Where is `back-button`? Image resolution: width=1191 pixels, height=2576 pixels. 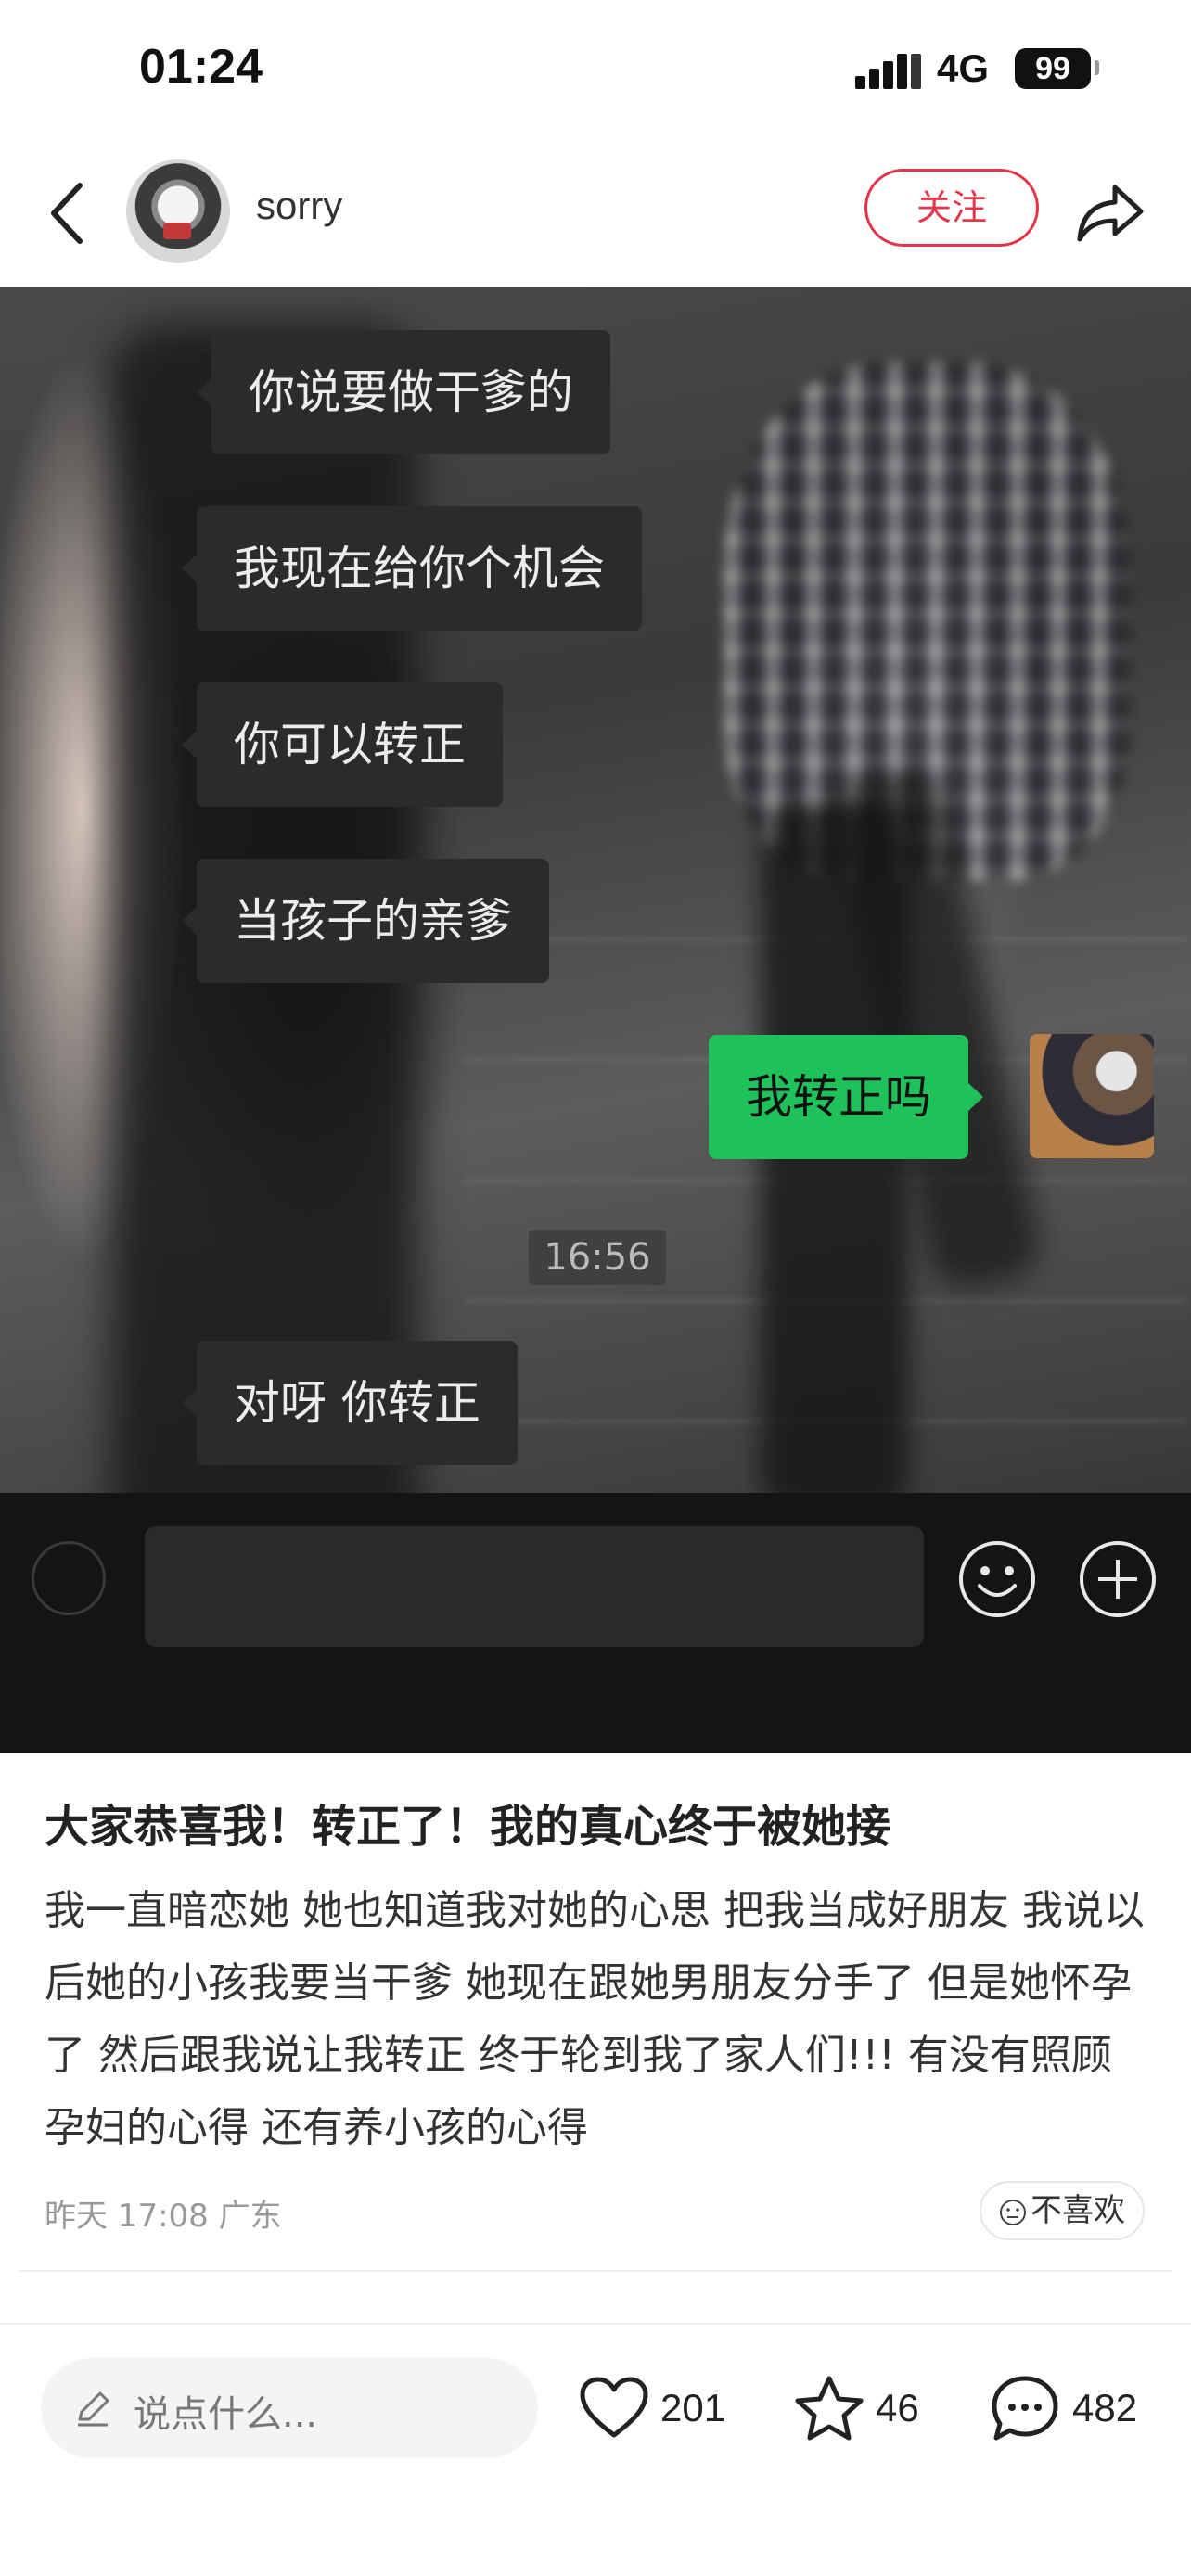
back-button is located at coordinates (69, 213).